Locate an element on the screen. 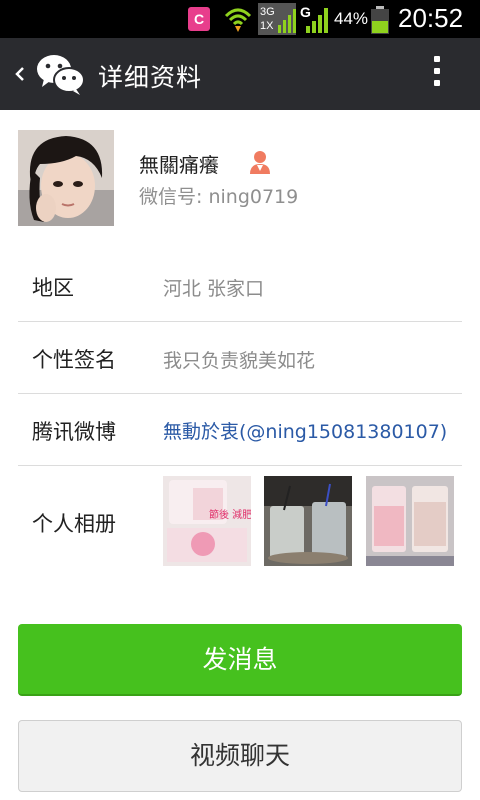 This screenshot has height=800, width=480. album-photo-1-image: 節後 減肥 is located at coordinates (207, 521).